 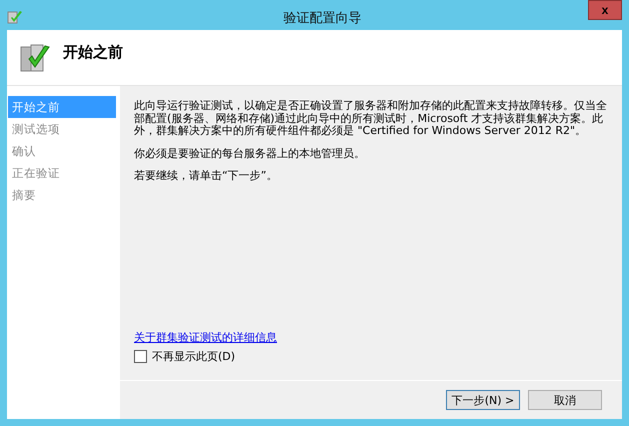 What do you see at coordinates (323, 18) in the screenshot?
I see `window-title: 验证配置向导` at bounding box center [323, 18].